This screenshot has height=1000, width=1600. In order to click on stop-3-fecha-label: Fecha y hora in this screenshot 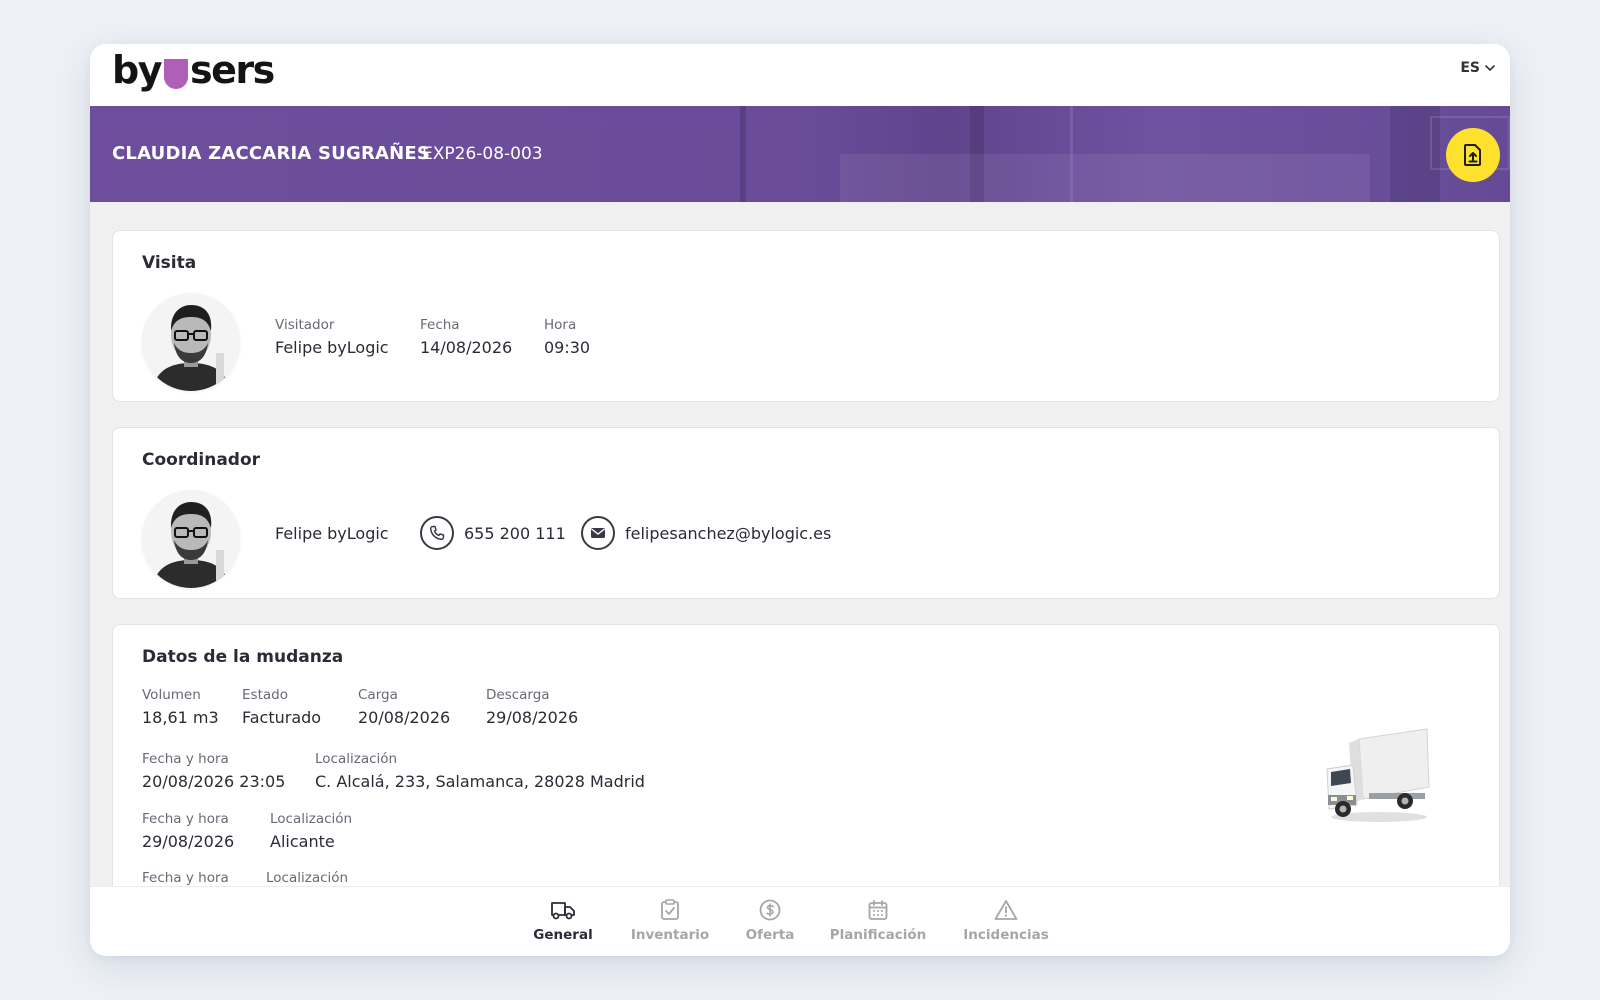, I will do `click(185, 878)`.